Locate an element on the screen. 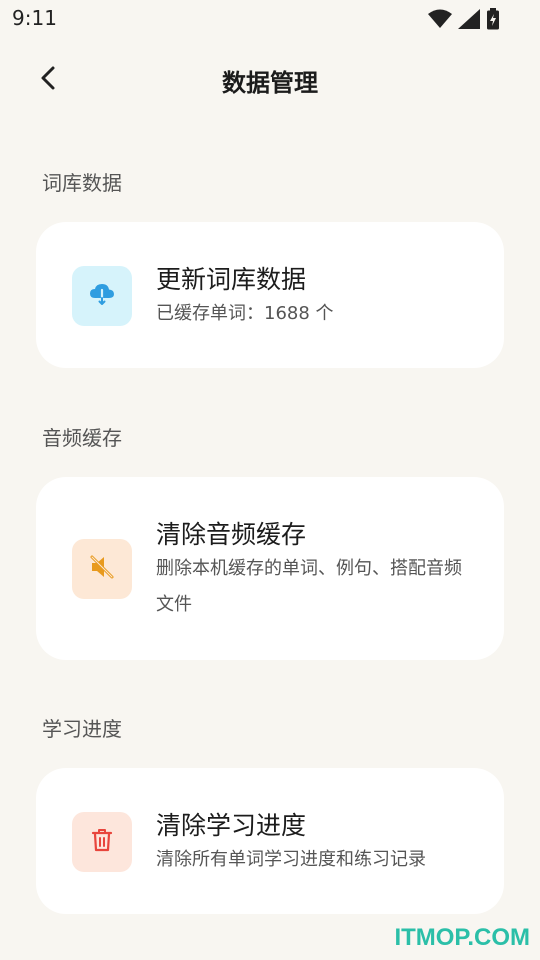 The height and width of the screenshot is (960, 540). header: 数据管理 is located at coordinates (270, 80).